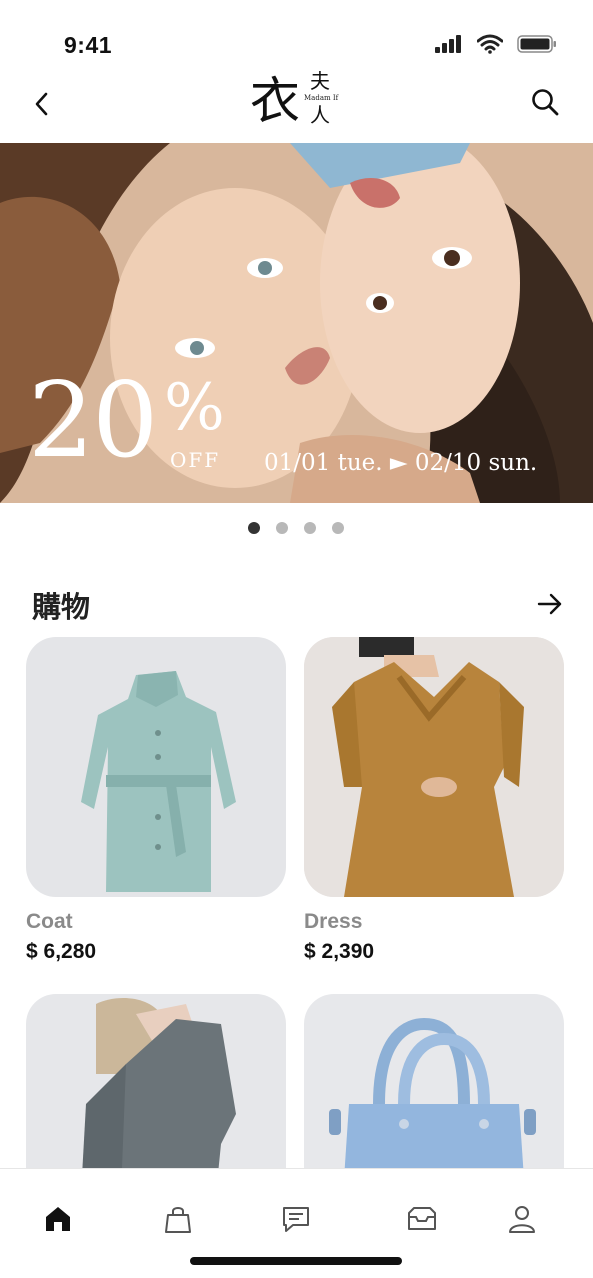 This screenshot has width=593, height=1278. I want to click on discount-number: 20, so click(93, 420).